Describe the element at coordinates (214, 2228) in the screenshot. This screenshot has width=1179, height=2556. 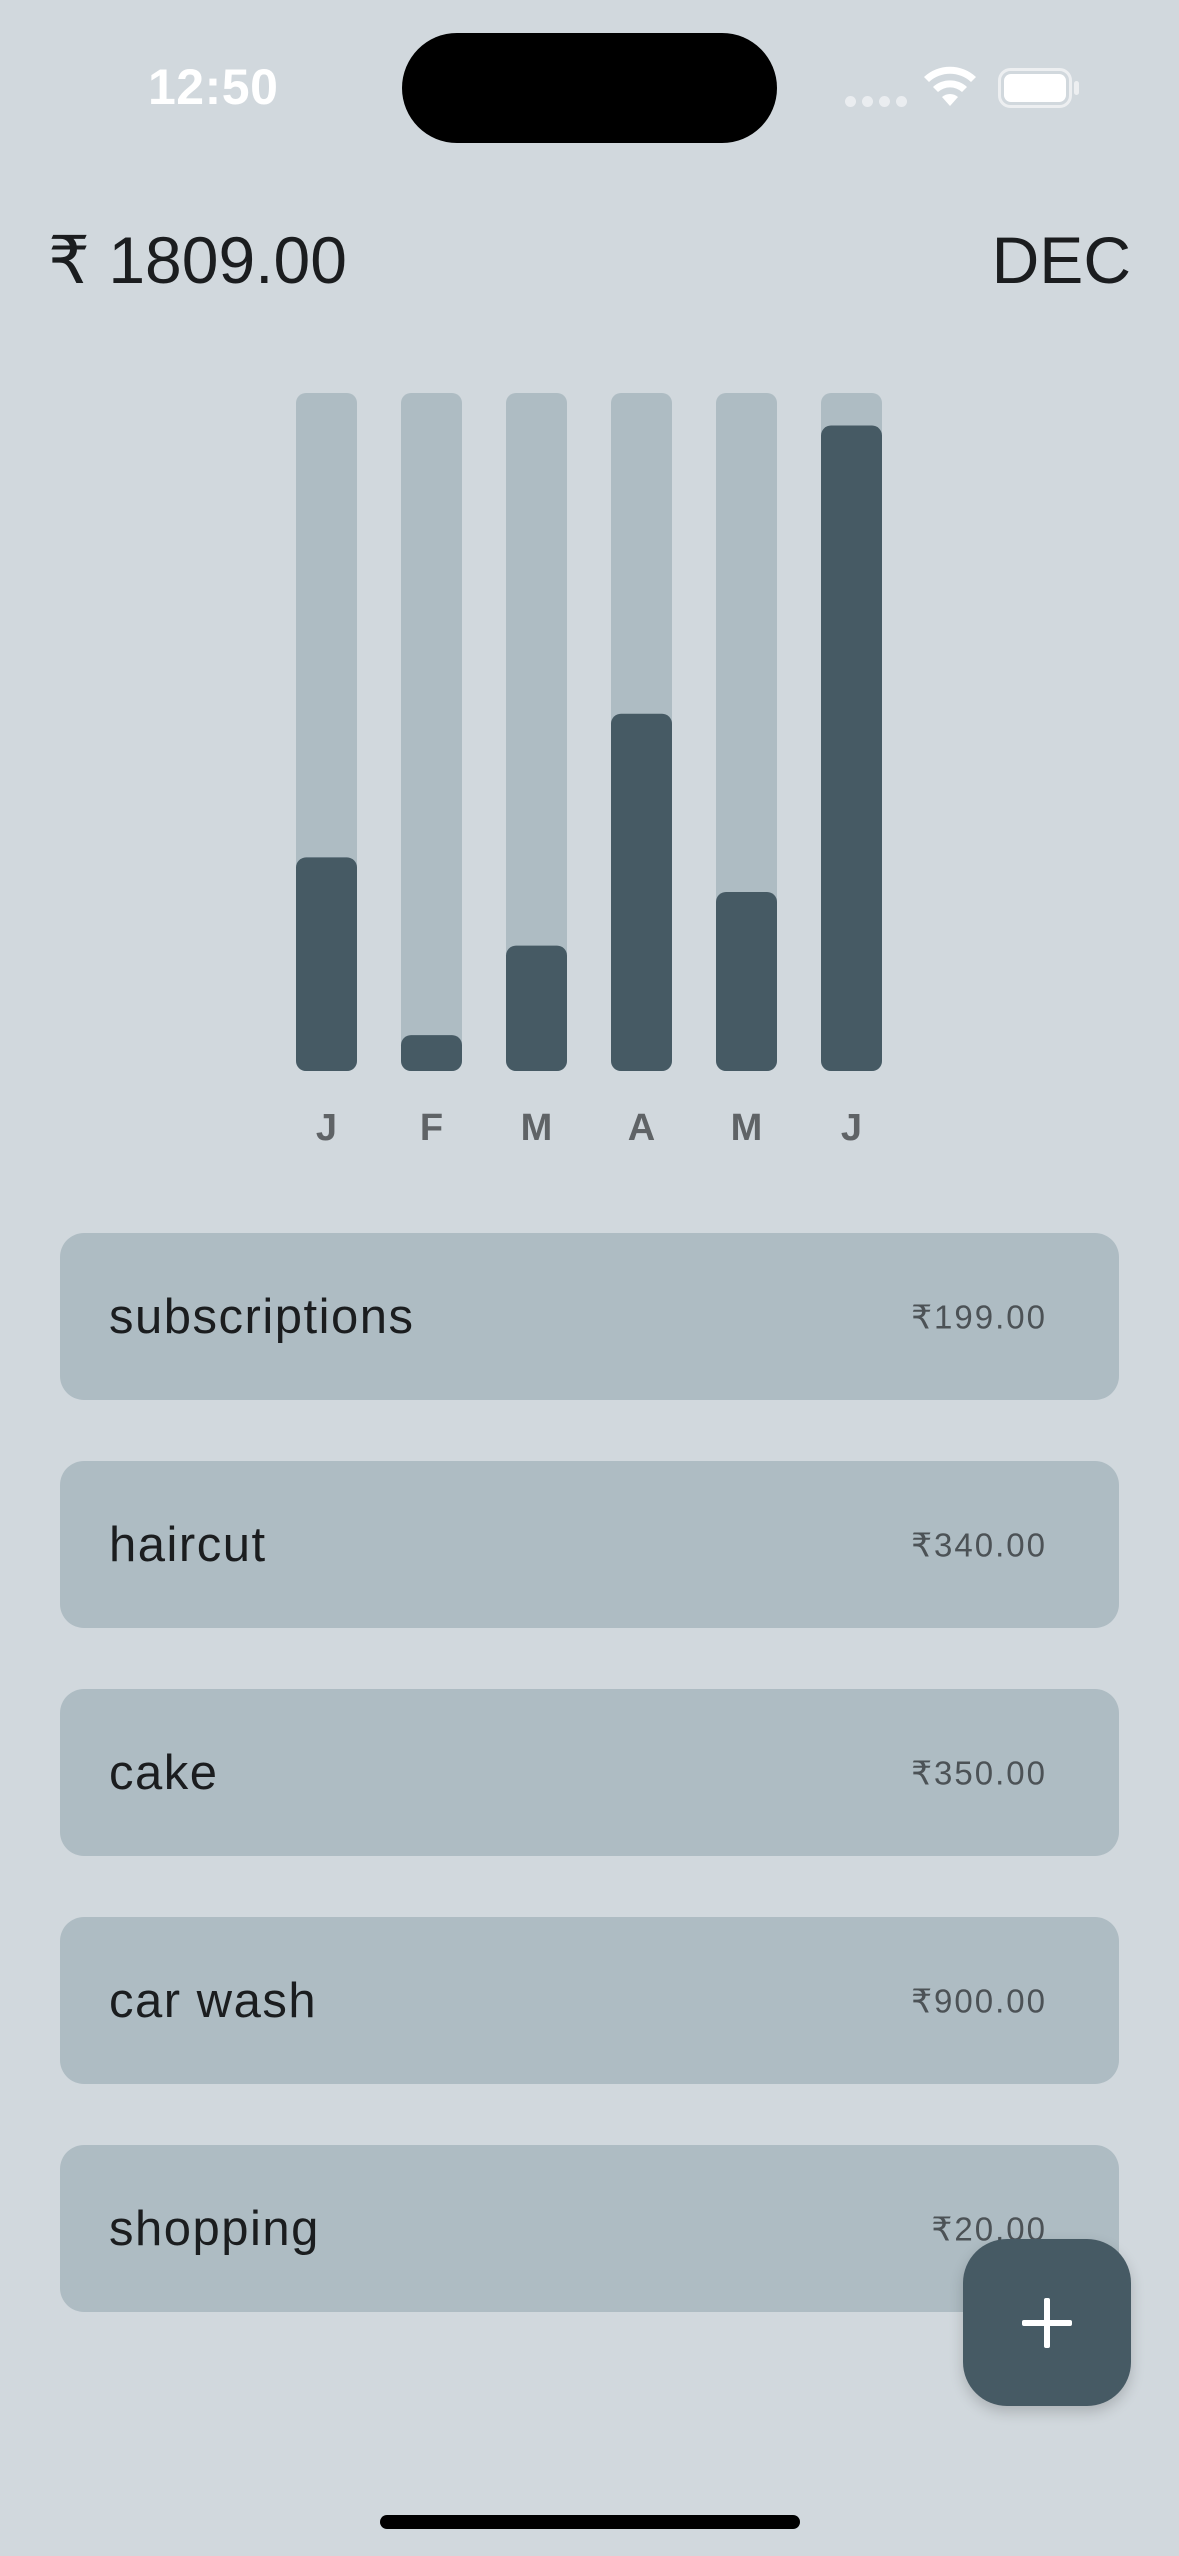
I see `expense-name: shopping` at that location.